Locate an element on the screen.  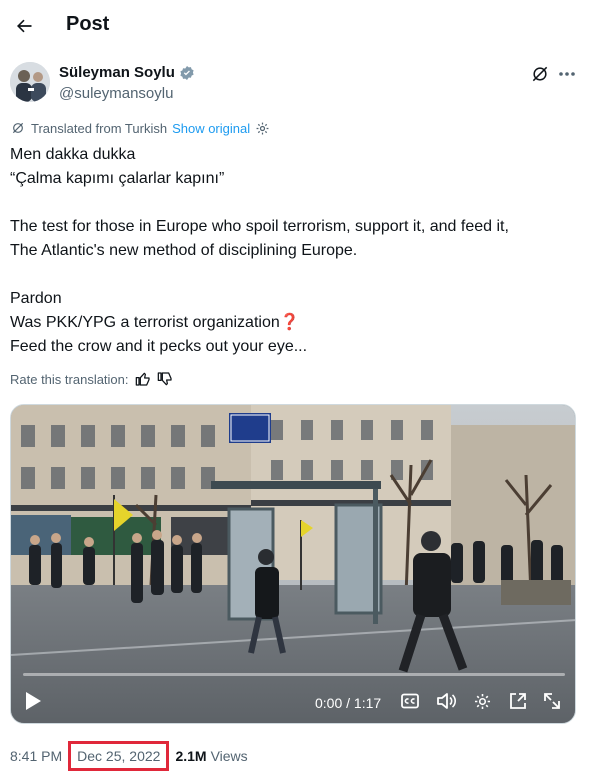
page-title: Post is located at coordinates (88, 24).